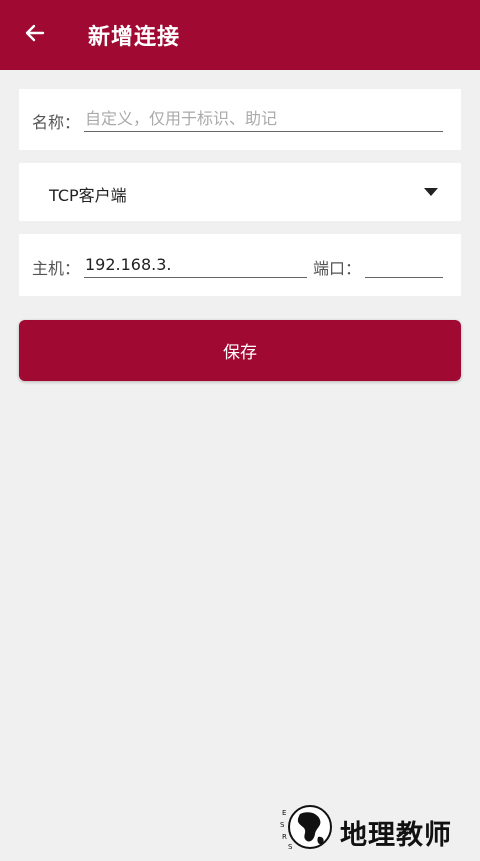  I want to click on name-input, so click(263, 119).